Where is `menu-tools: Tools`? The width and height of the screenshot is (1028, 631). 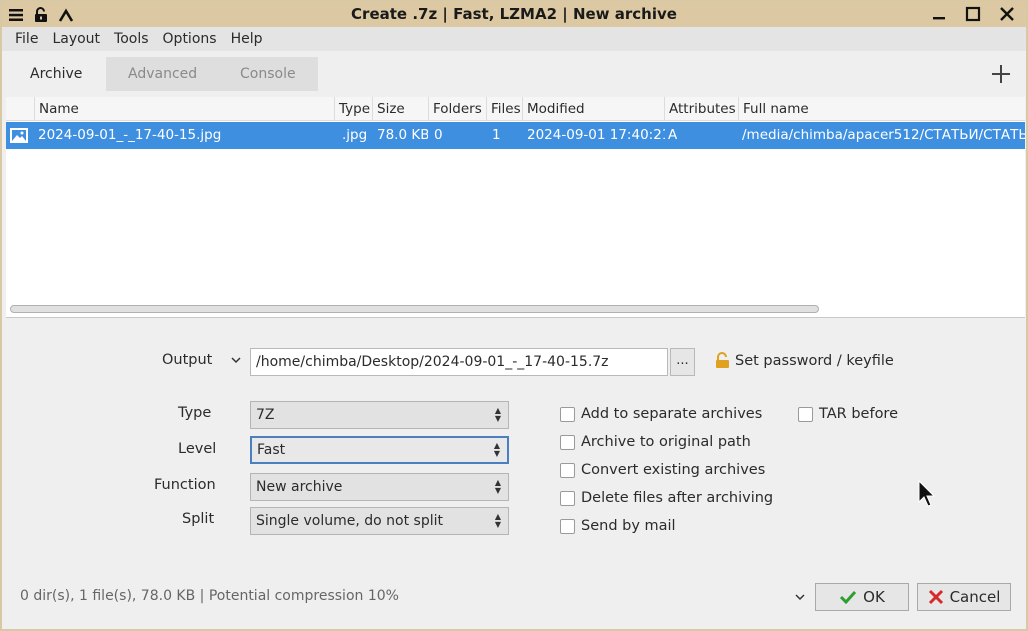
menu-tools: Tools is located at coordinates (131, 39).